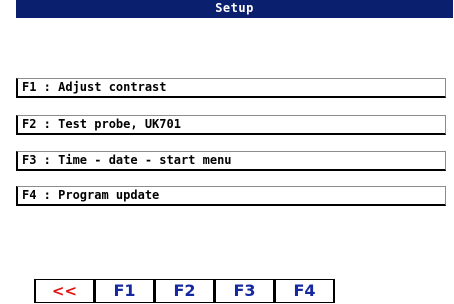 The image size is (454, 304). Describe the element at coordinates (231, 125) in the screenshot. I see `menu-item-test-probe: F2 : Test probe, UK701` at that location.